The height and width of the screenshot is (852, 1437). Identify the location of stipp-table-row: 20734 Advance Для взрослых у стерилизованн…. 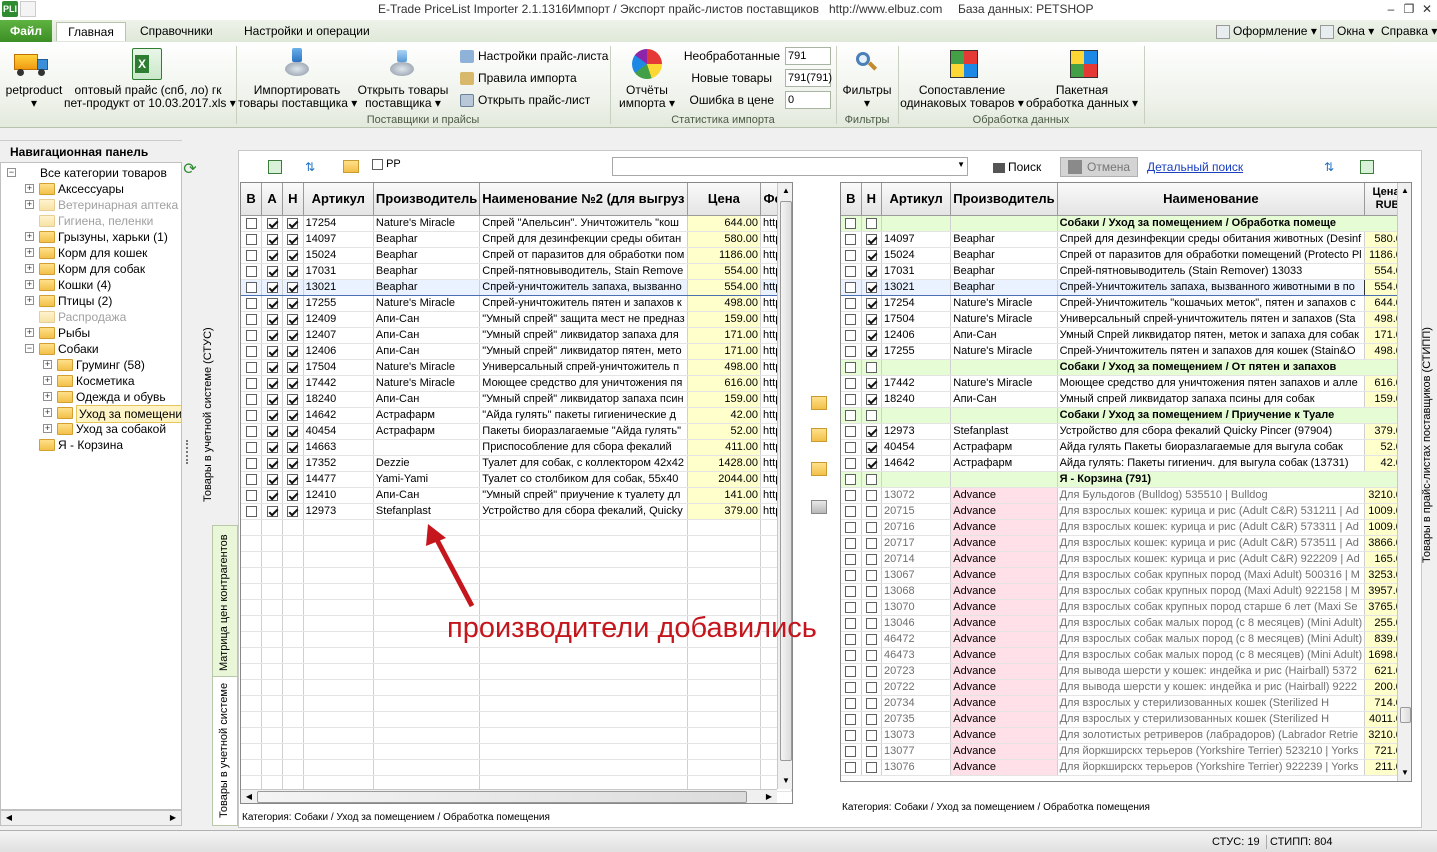
(1126, 703).